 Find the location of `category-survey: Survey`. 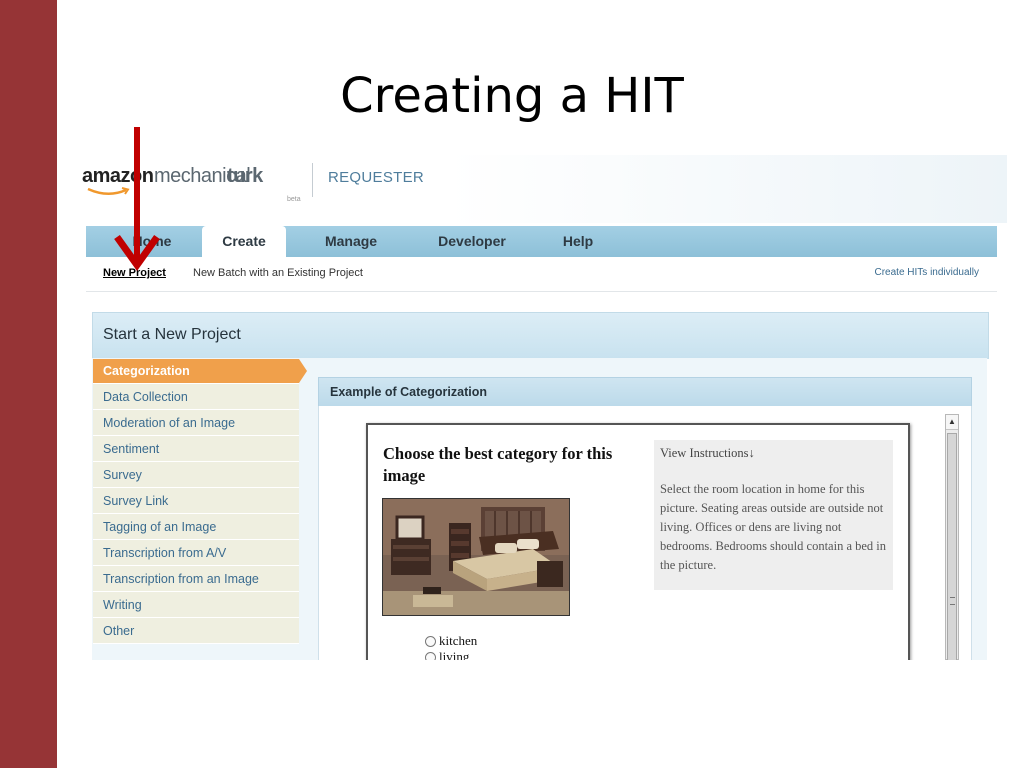

category-survey: Survey is located at coordinates (196, 475).